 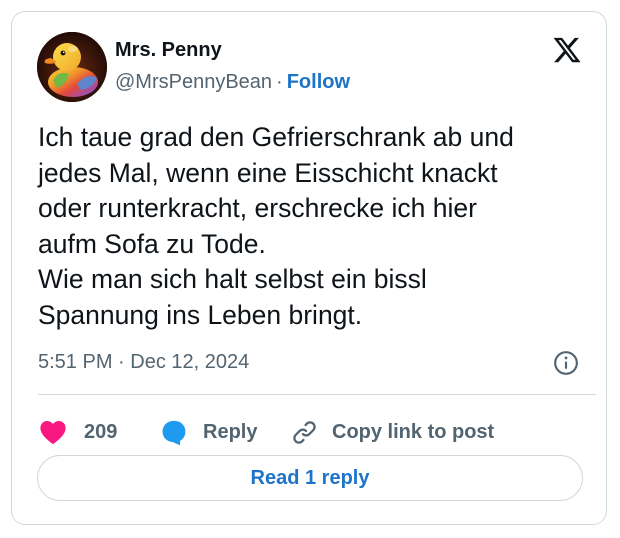 I want to click on post-text-line: Wie man sich halt selbst ein bissl, so click(x=232, y=279).